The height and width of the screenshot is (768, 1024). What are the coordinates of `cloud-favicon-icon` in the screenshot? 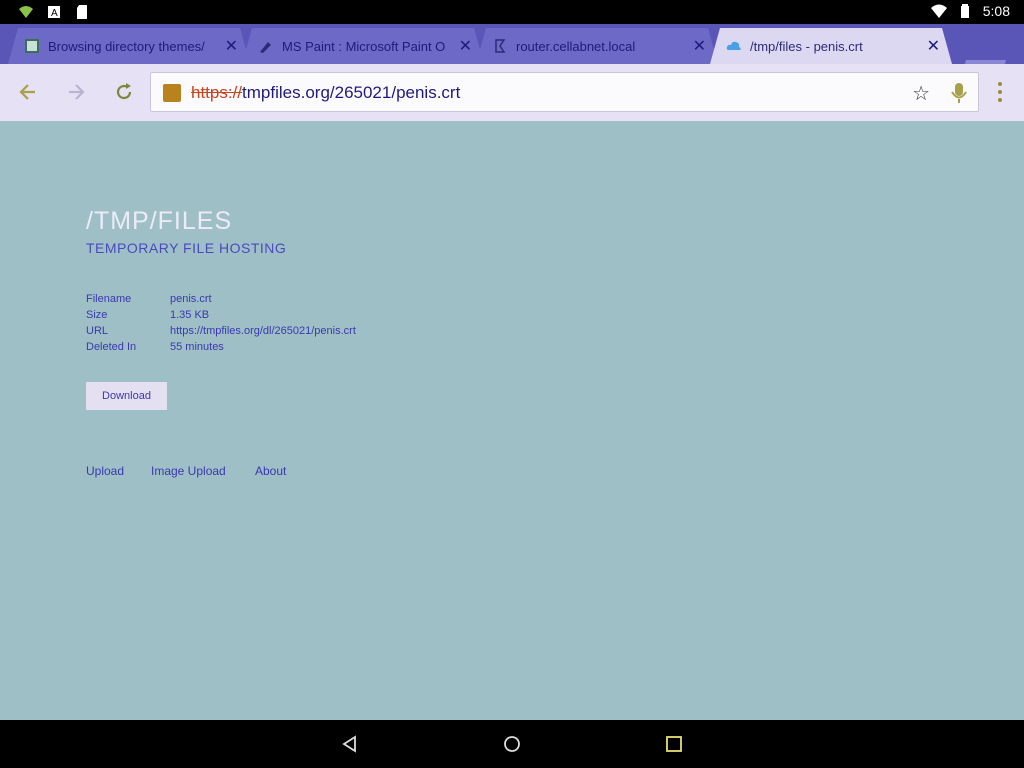 It's located at (734, 46).